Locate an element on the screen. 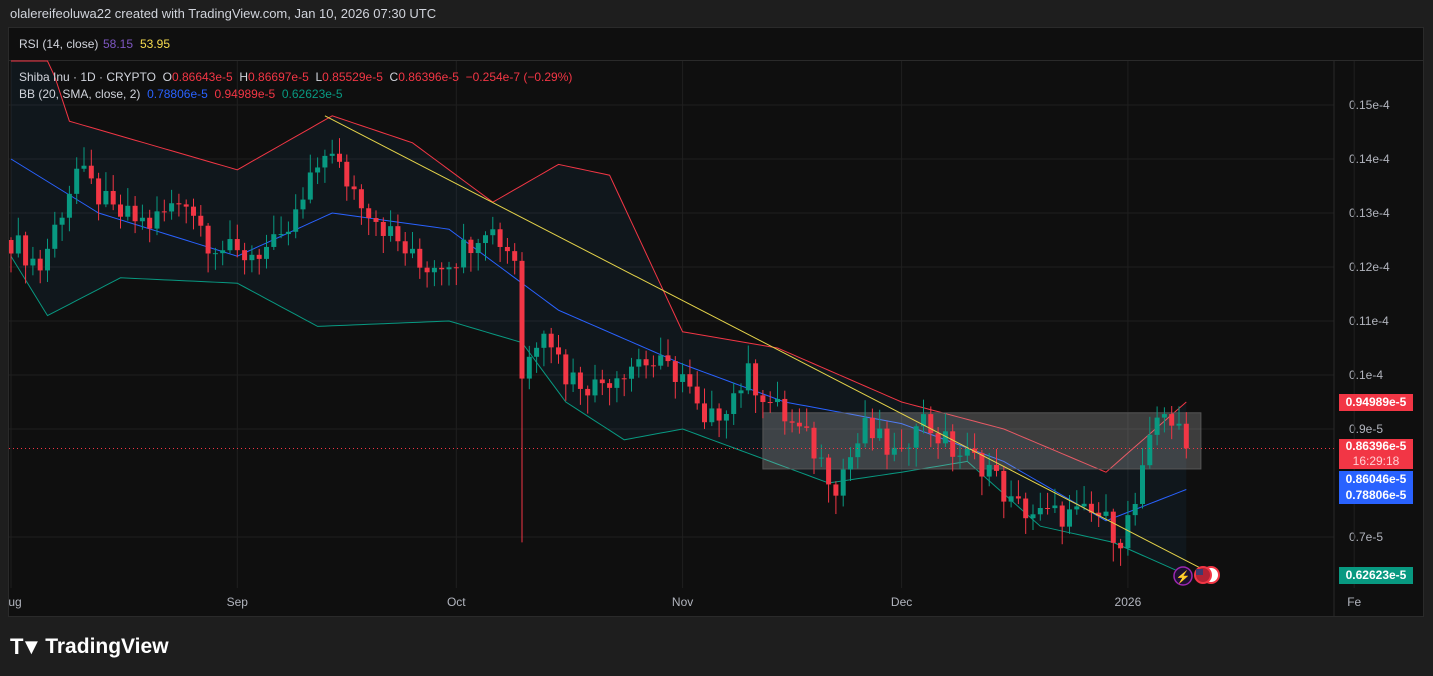  x-tick-label: Dec is located at coordinates (901, 602).